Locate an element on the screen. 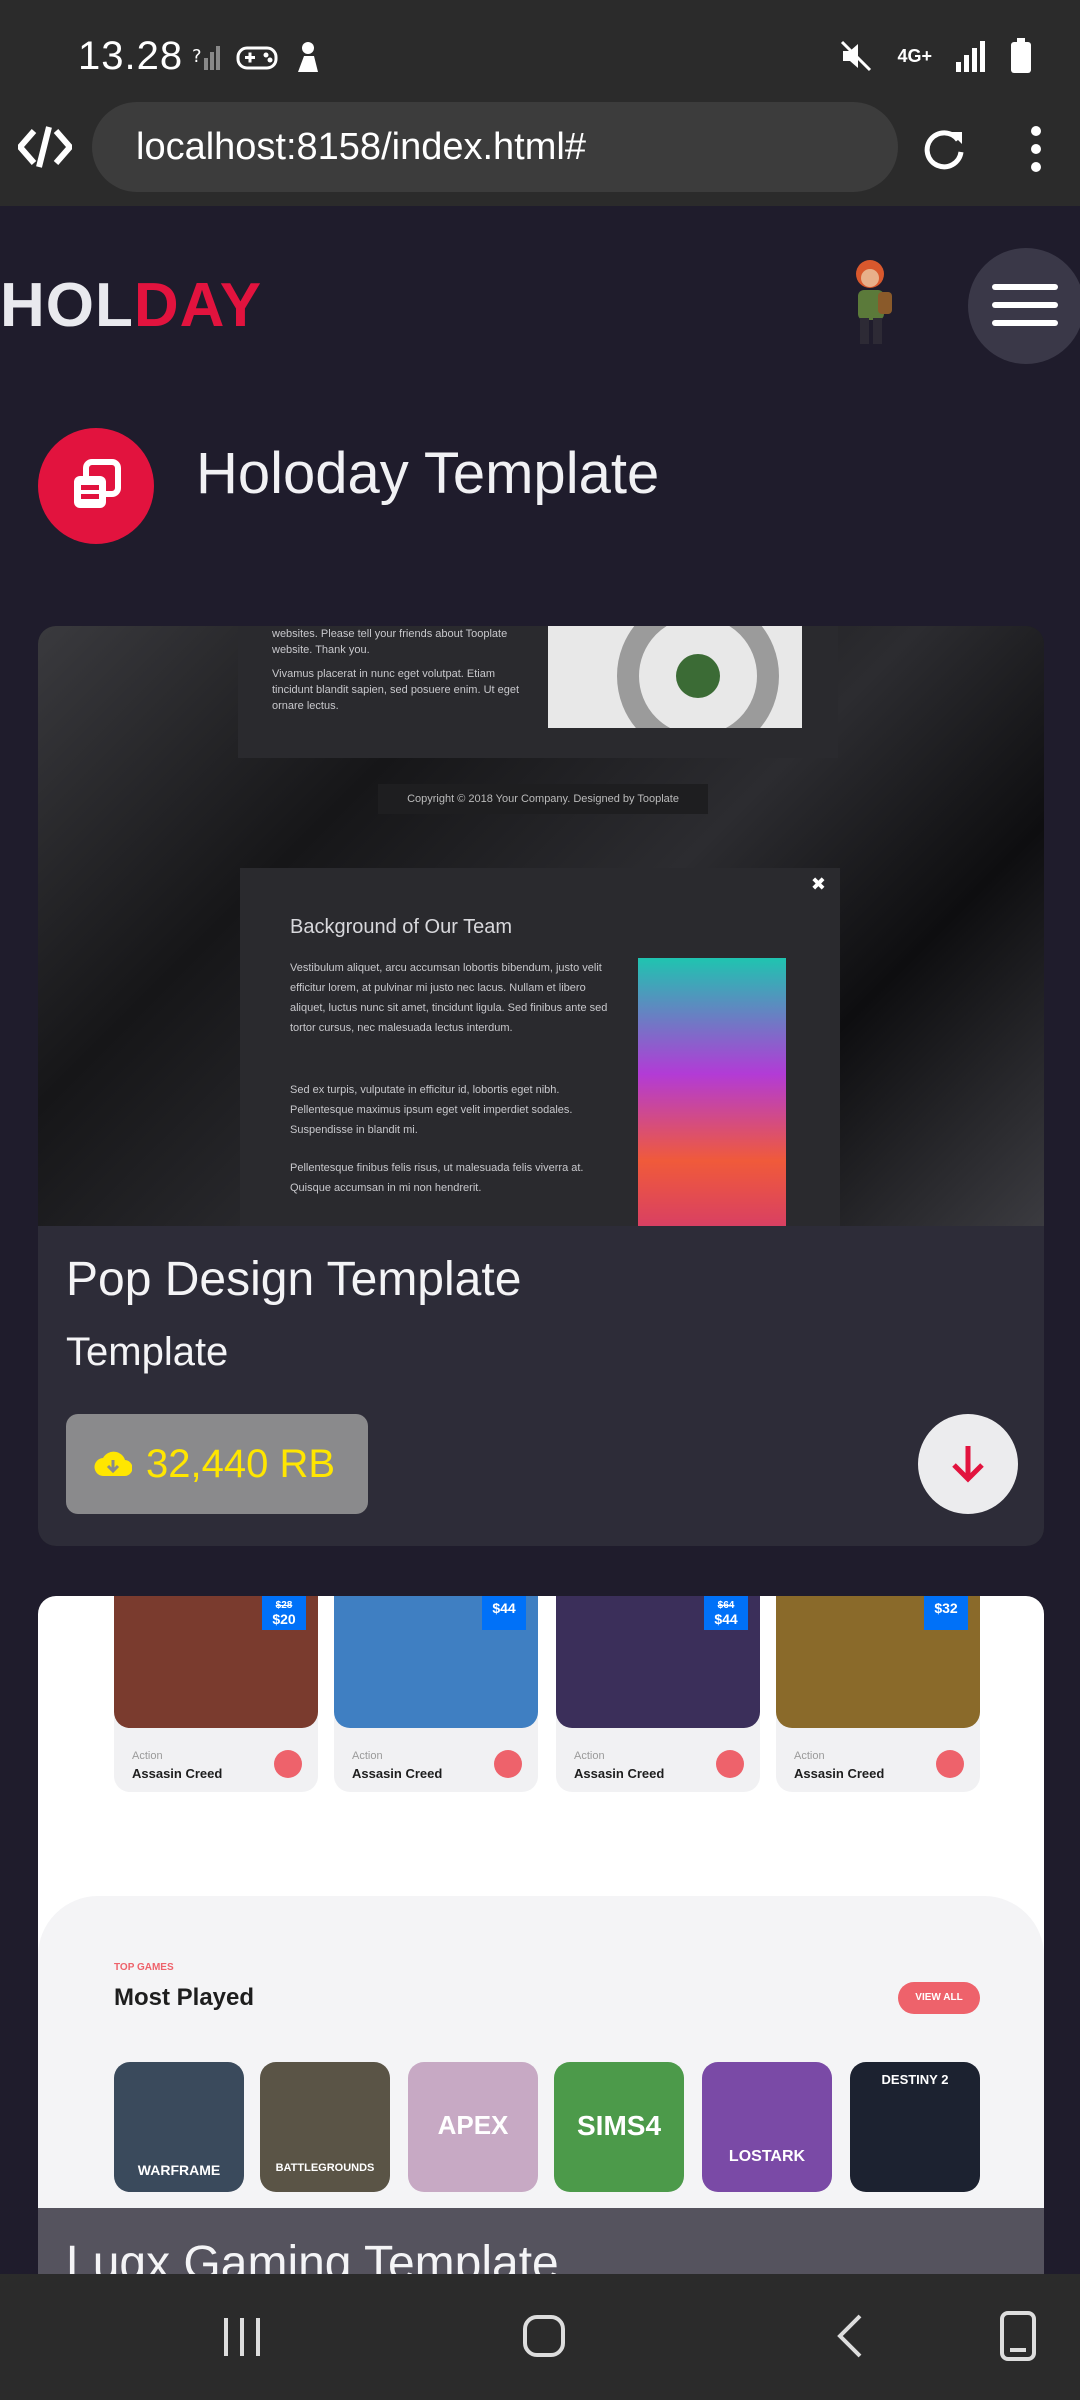 The width and height of the screenshot is (1080, 2400). reload-icon is located at coordinates (944, 150).